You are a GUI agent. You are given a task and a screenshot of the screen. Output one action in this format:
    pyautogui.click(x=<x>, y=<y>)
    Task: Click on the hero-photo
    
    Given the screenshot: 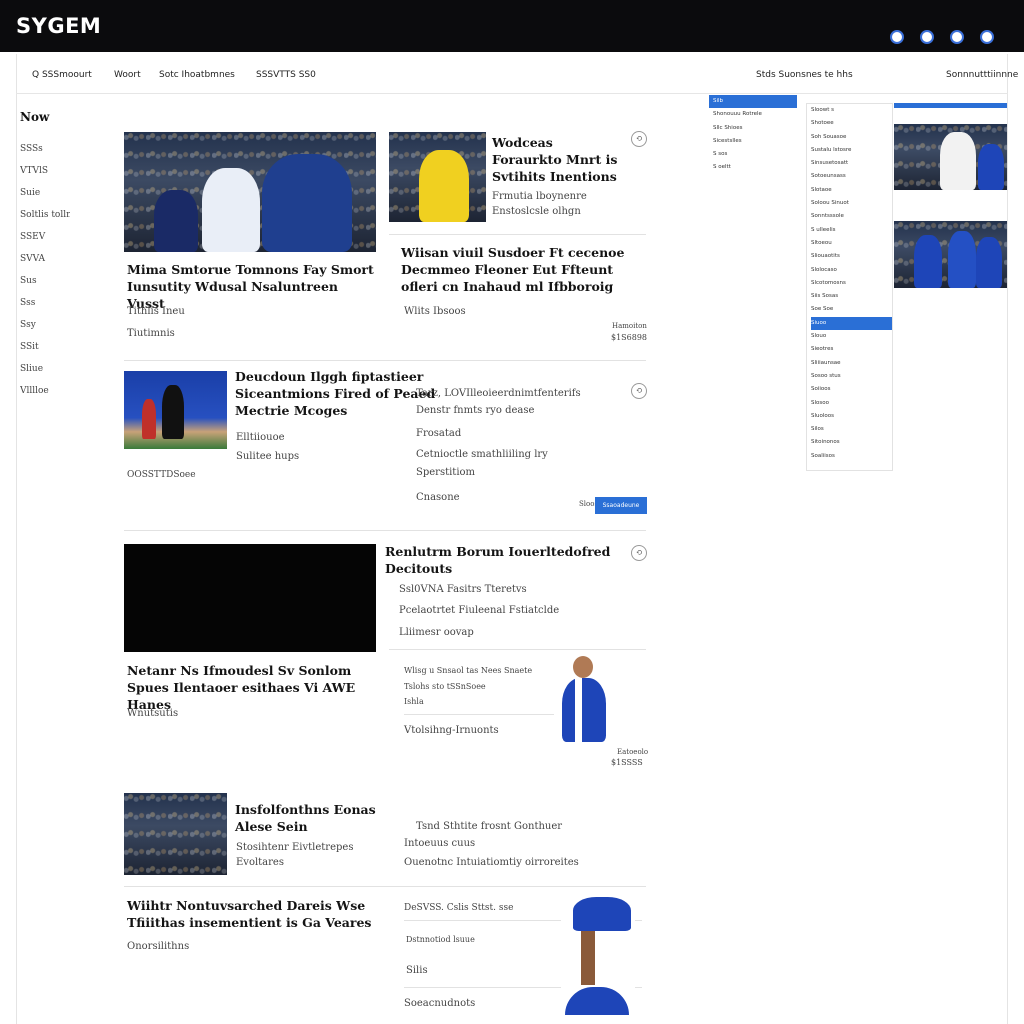 What is the action you would take?
    pyautogui.click(x=250, y=192)
    